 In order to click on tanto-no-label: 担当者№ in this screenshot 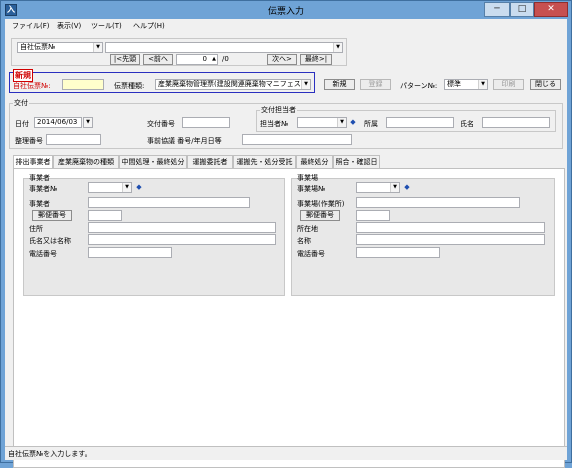, I will do `click(274, 124)`.